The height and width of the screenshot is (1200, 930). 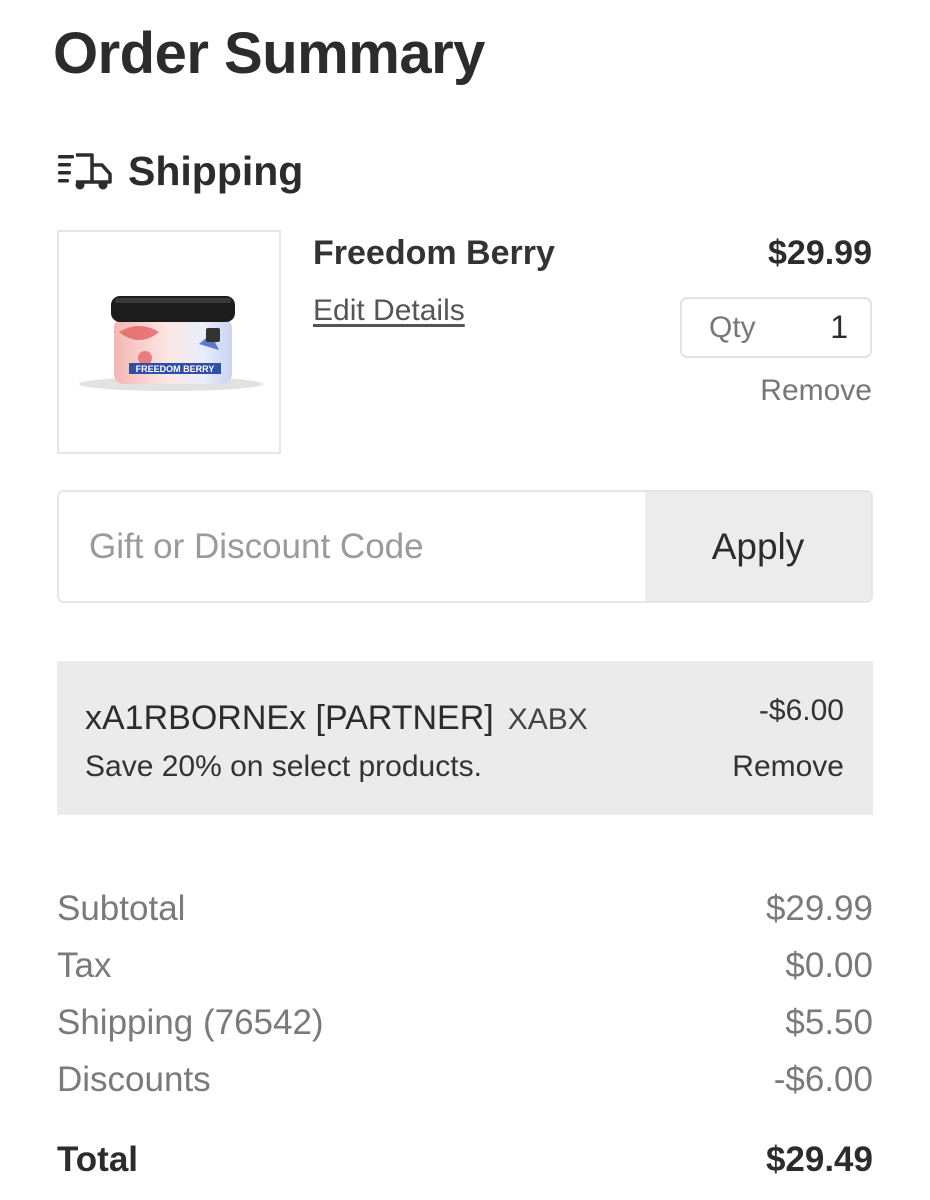 I want to click on edit-details-link: Edit Details, so click(x=389, y=311).